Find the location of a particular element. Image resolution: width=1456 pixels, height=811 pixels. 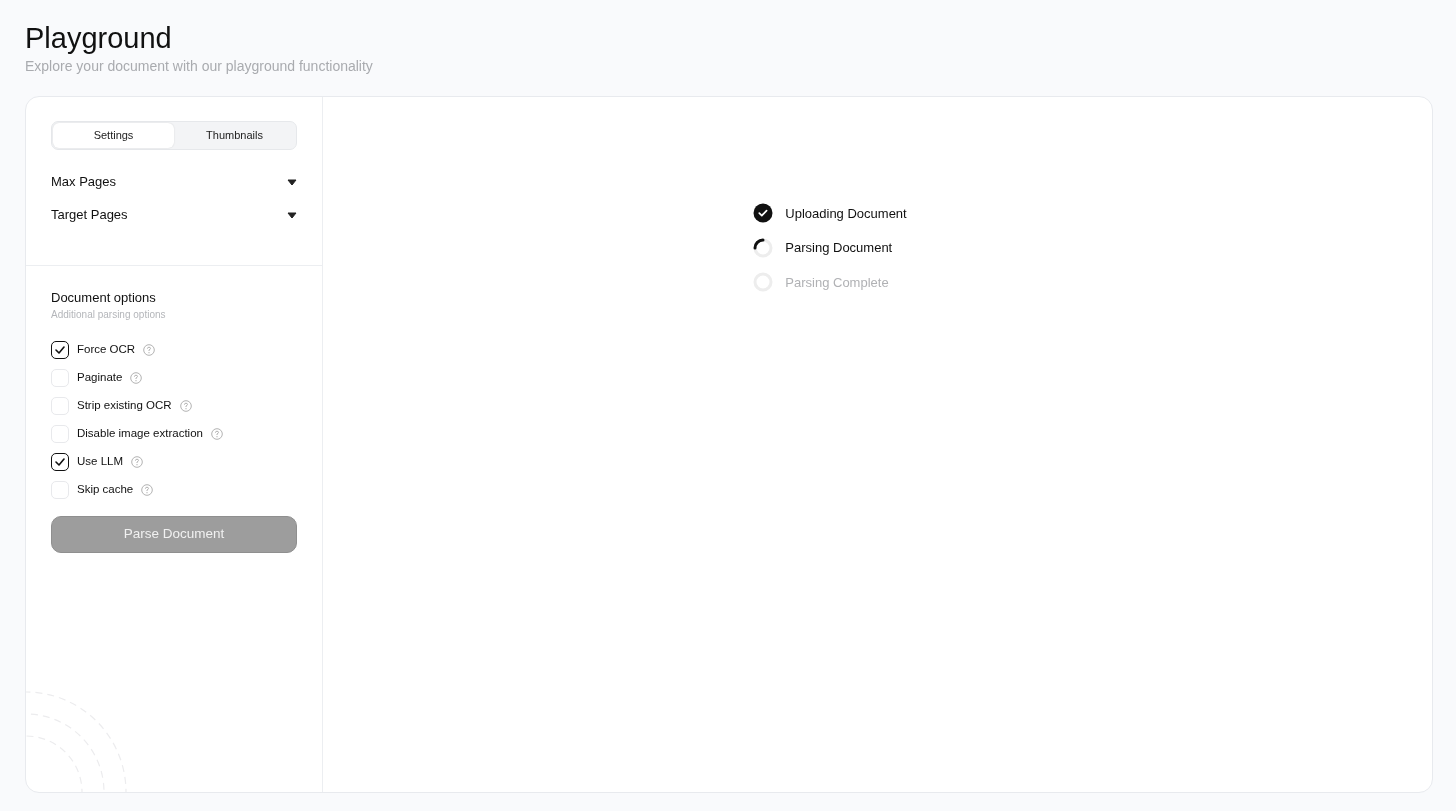

option-label: Use LLM is located at coordinates (100, 462).